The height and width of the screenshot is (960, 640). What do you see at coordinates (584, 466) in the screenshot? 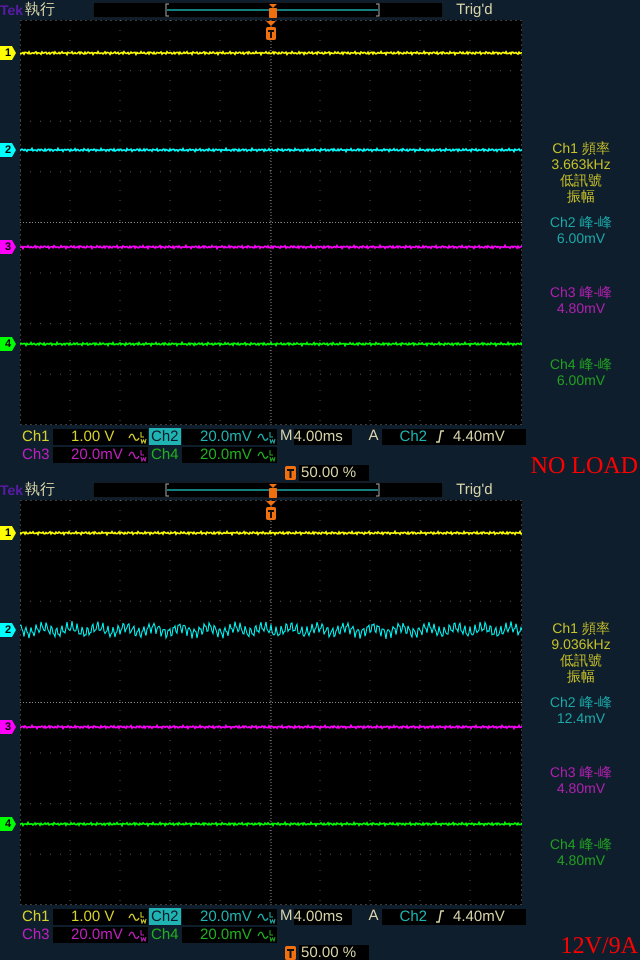
I see `handwritten-annotation: NO LOAD` at bounding box center [584, 466].